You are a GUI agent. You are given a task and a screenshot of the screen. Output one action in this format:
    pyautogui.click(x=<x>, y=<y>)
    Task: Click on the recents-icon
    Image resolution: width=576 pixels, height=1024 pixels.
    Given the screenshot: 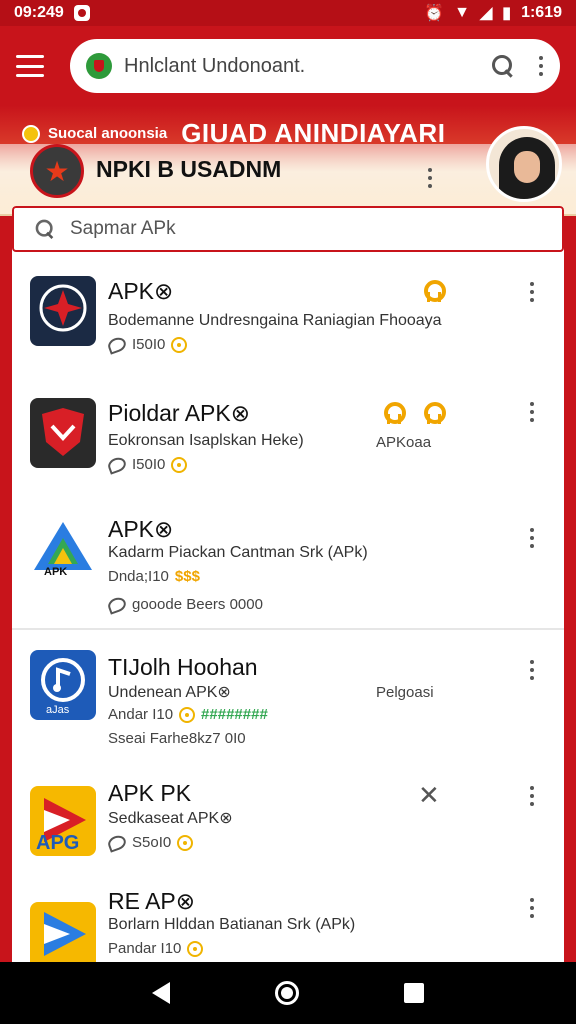 What is the action you would take?
    pyautogui.click(x=413, y=993)
    